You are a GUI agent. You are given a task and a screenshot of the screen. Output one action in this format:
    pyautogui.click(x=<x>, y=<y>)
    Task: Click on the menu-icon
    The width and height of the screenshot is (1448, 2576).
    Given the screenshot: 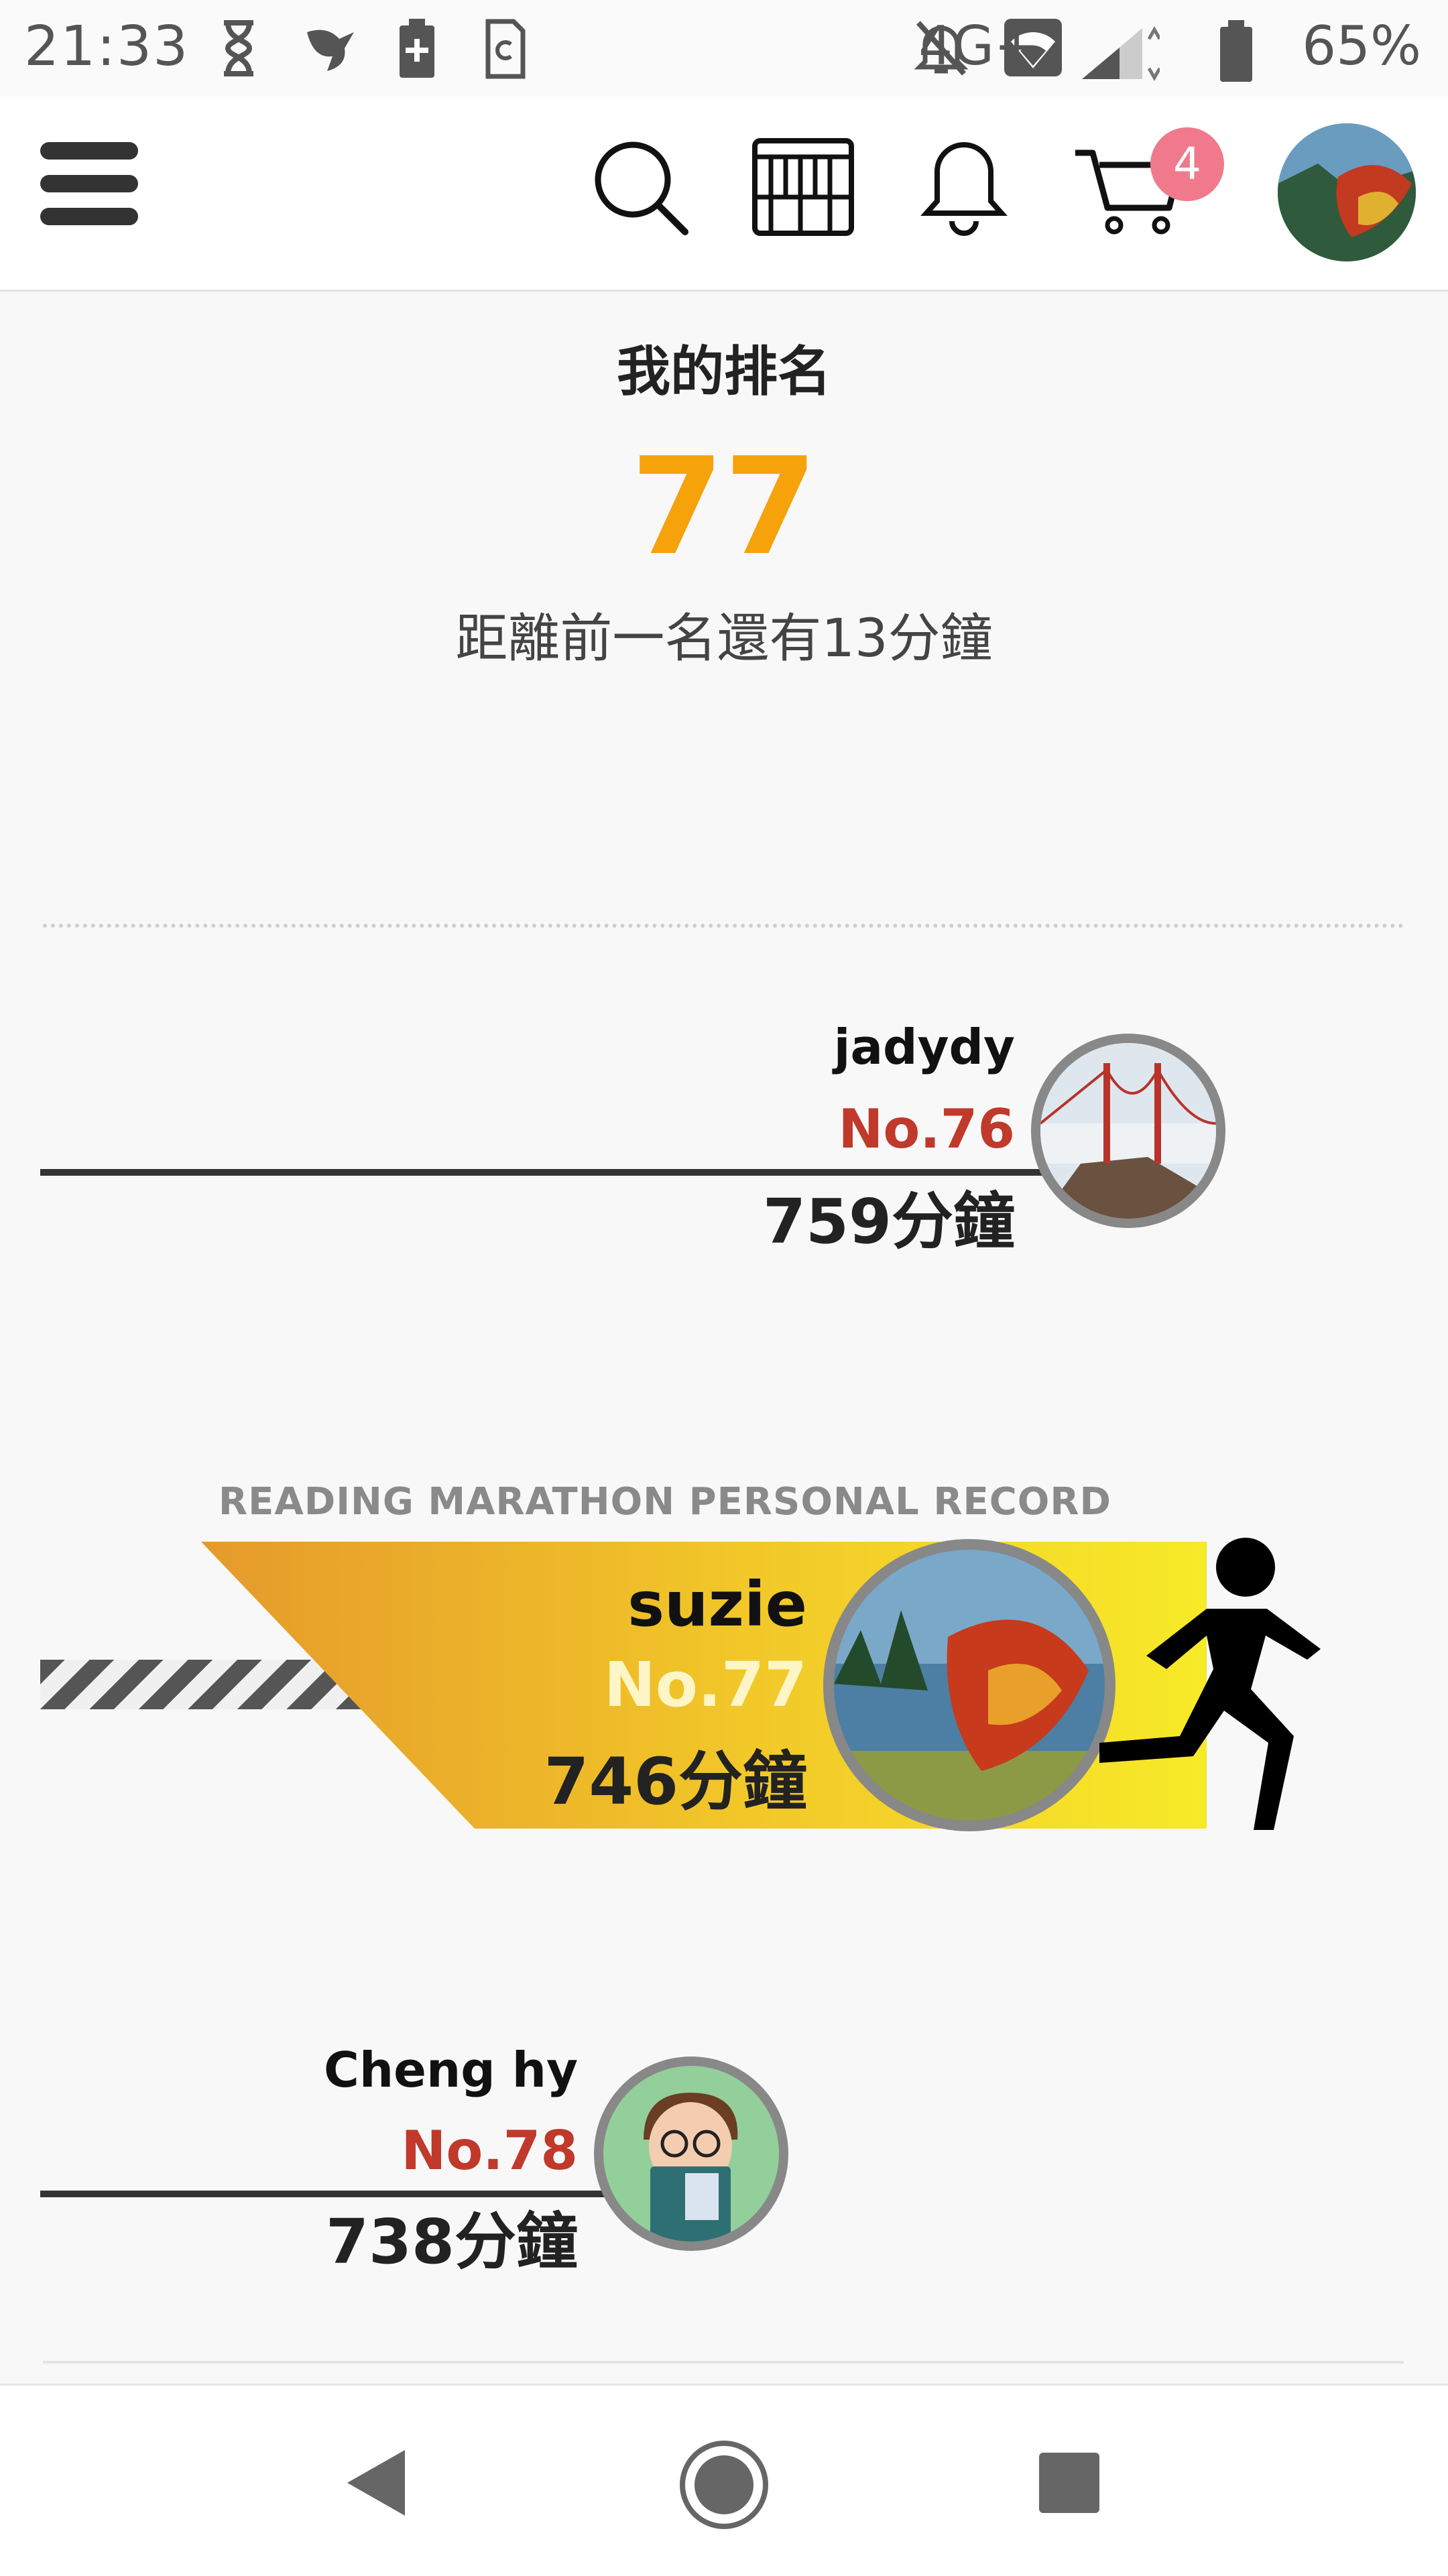 What is the action you would take?
    pyautogui.click(x=89, y=183)
    